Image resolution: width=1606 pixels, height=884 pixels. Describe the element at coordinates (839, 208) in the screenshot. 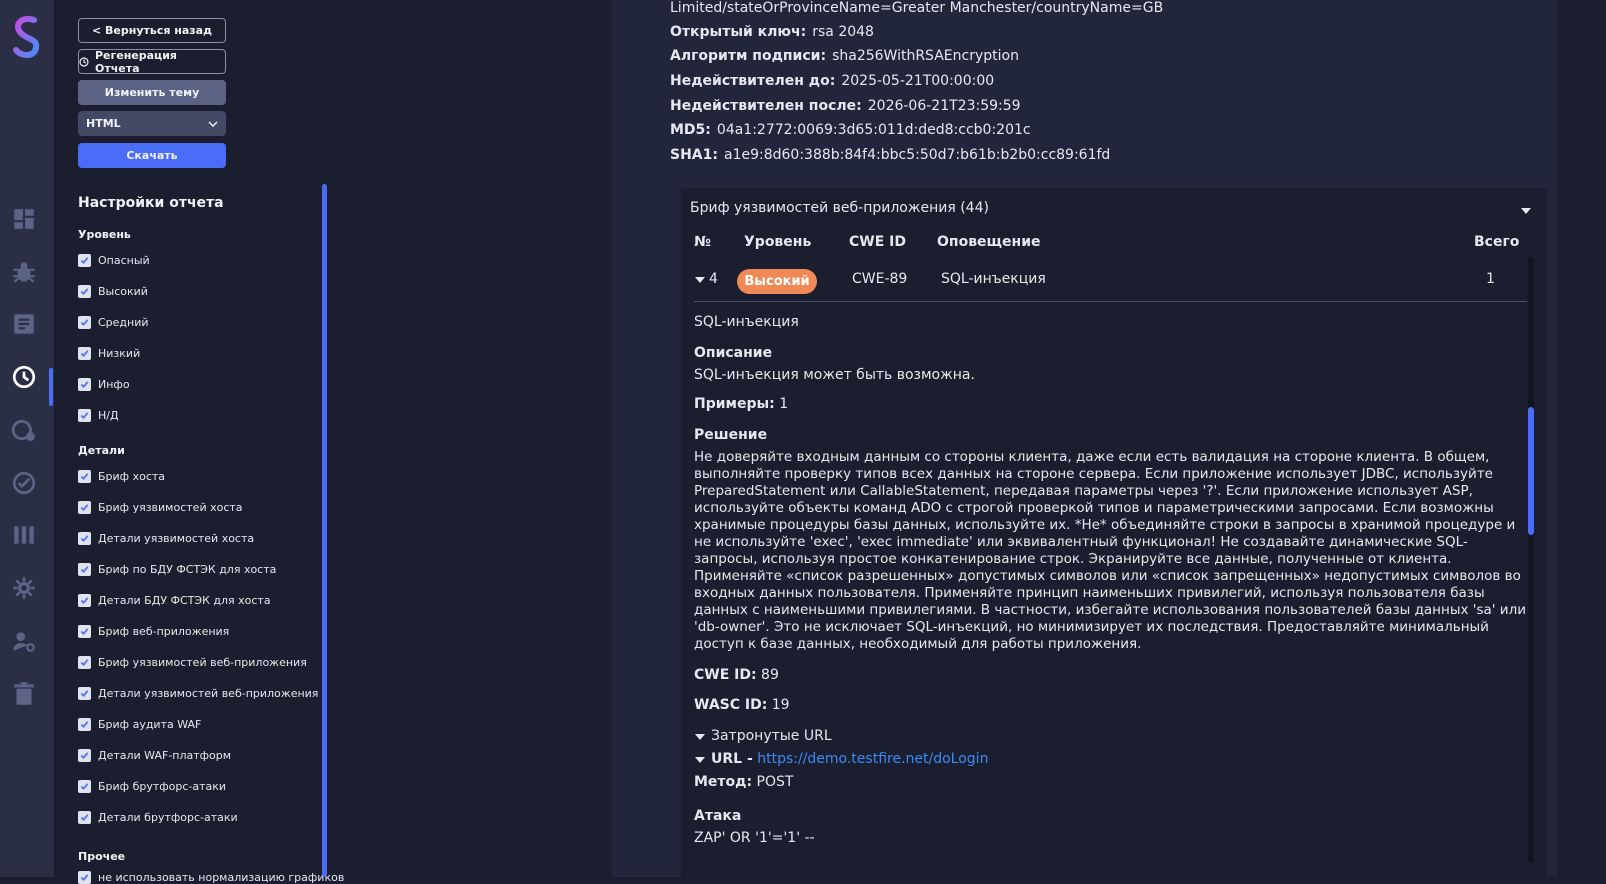

I see `vuln-brief-title: Бриф уязвимостей веб-приложения (44)` at that location.